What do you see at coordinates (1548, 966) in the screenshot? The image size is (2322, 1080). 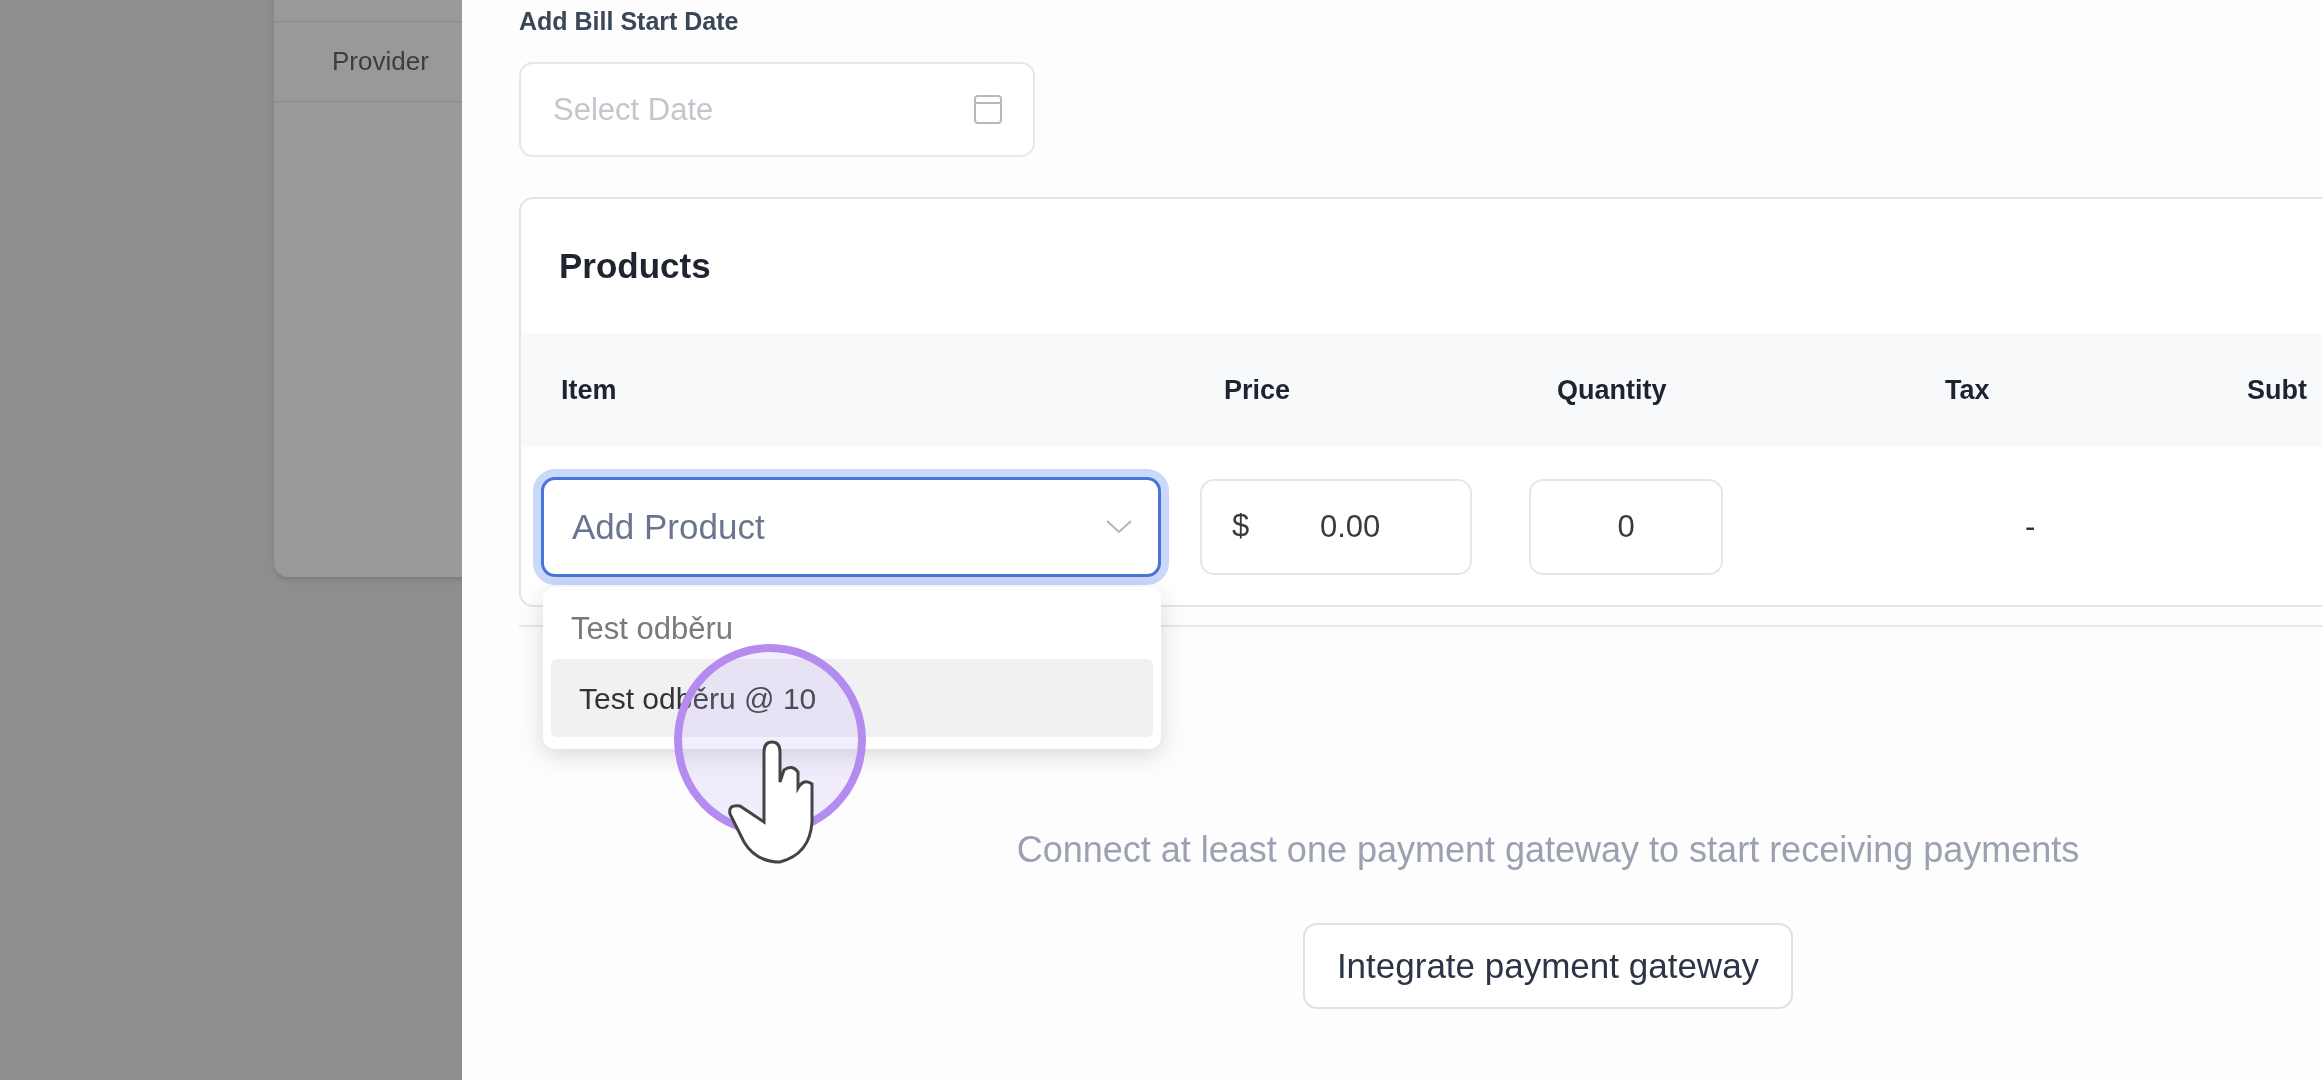 I see `integrate-gateway-button: Integrate payment gateway` at bounding box center [1548, 966].